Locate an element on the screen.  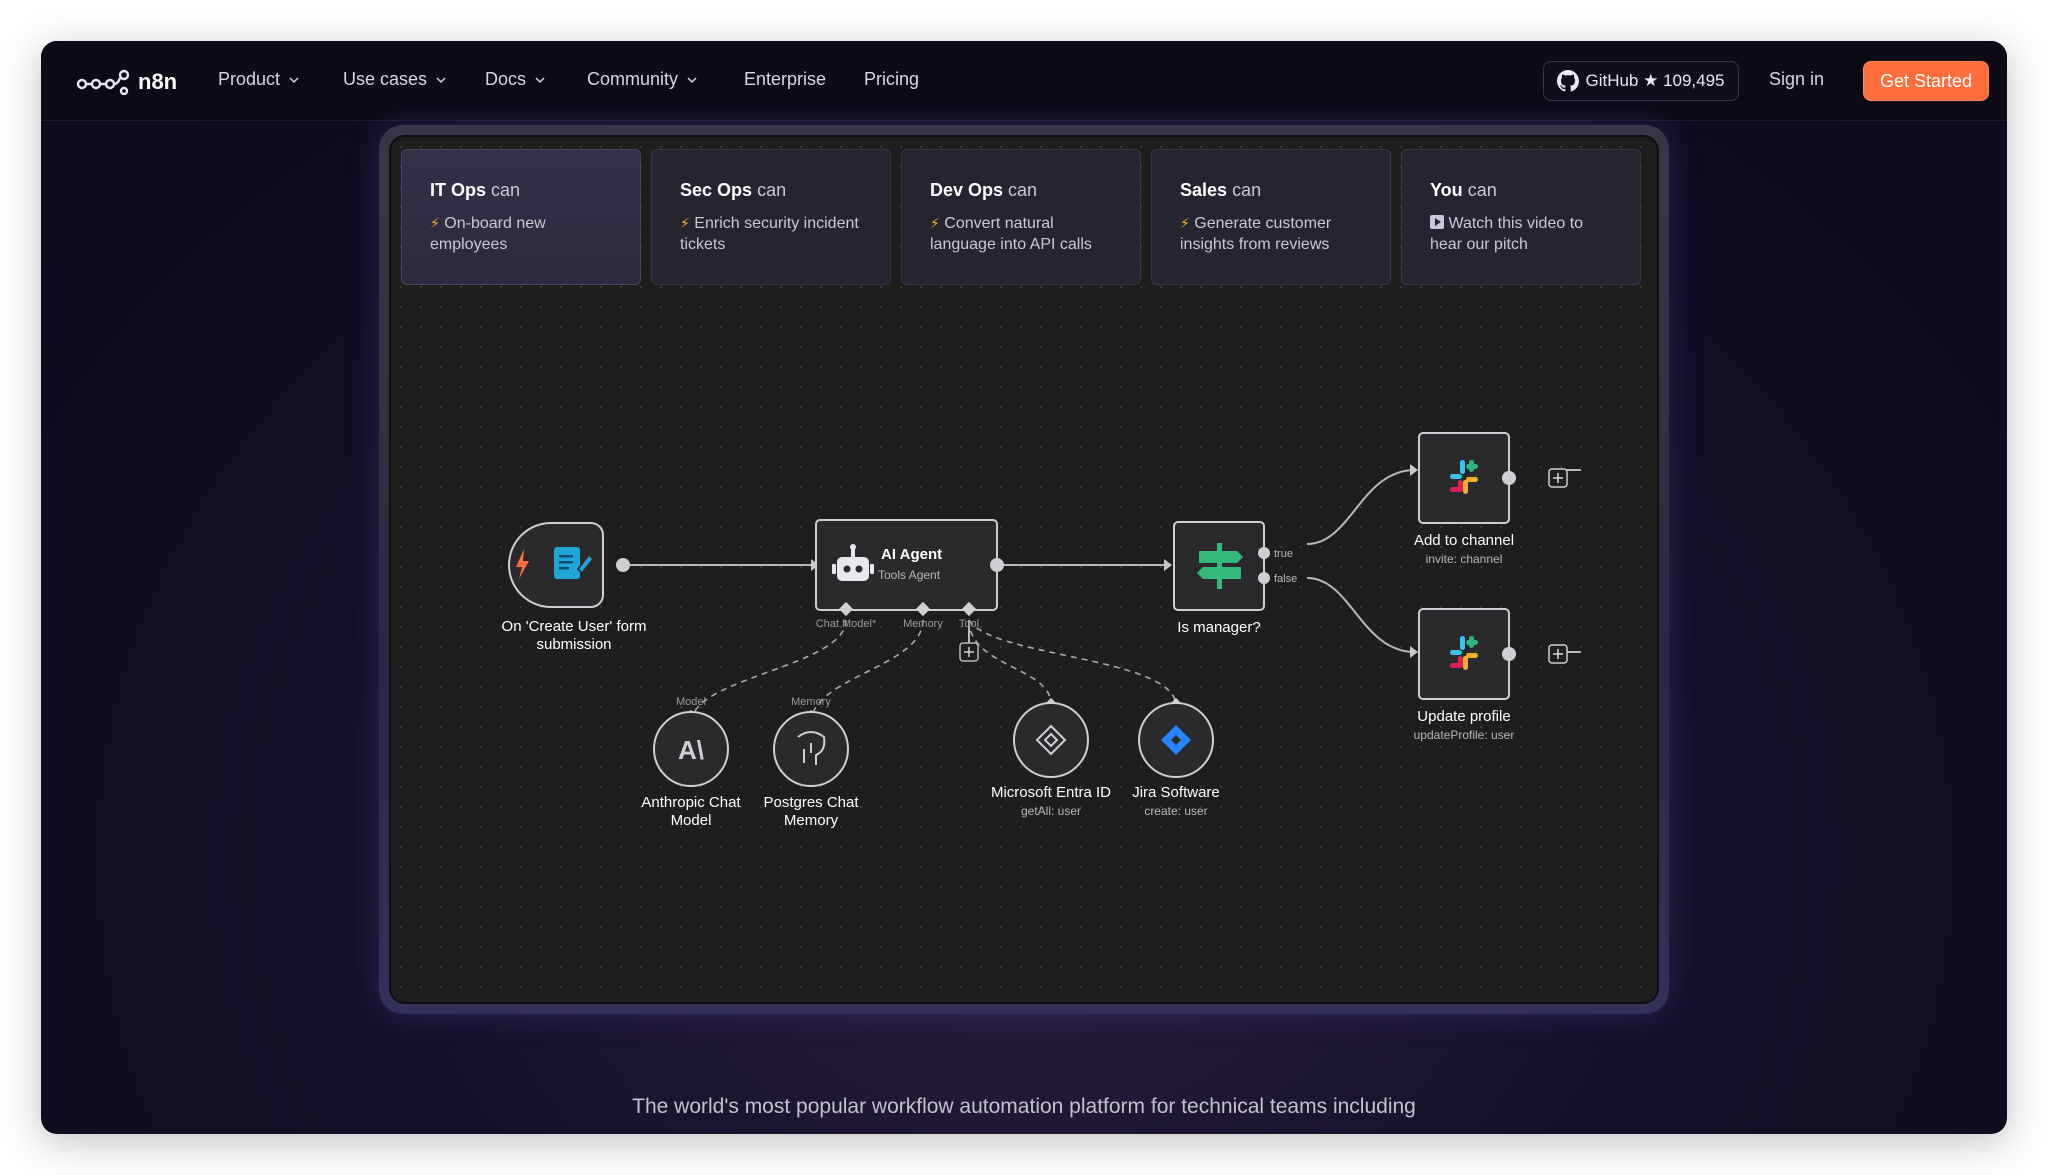
nav-enterprise: Enterprise is located at coordinates (785, 79).